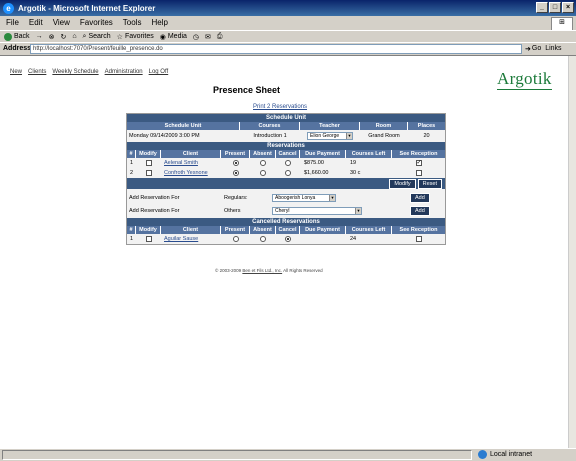 This screenshot has width=576, height=461. Describe the element at coordinates (420, 210) in the screenshot. I see `add-other-button: Add` at that location.